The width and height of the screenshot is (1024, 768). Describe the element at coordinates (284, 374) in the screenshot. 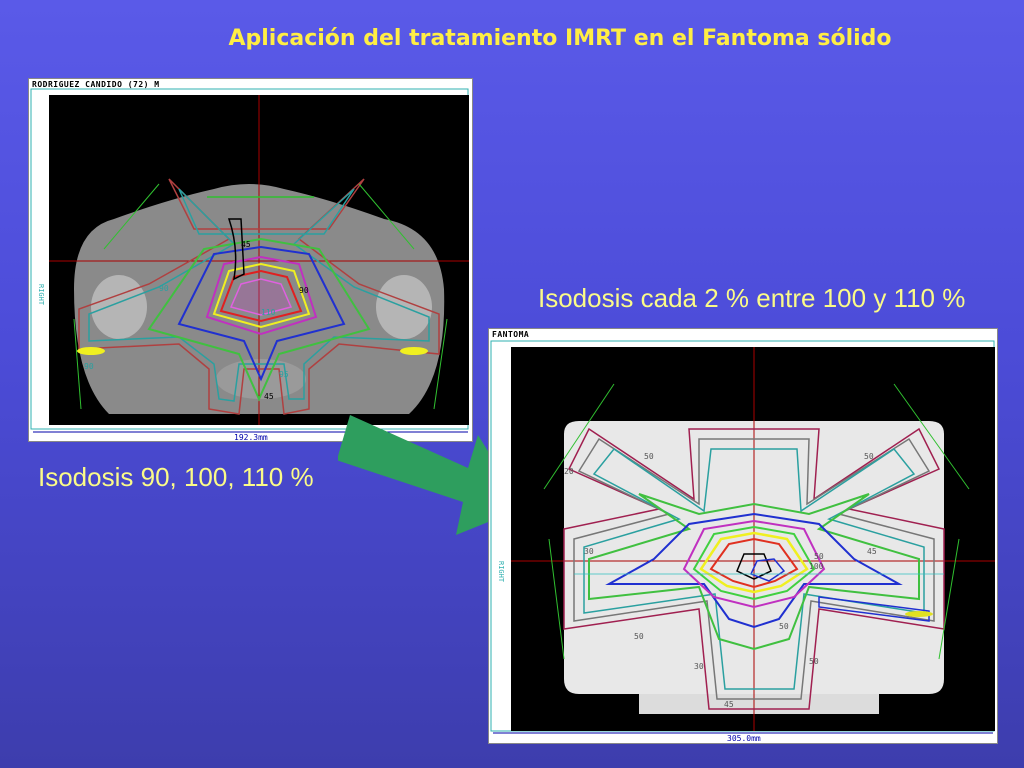

I see `iso-label: 95` at that location.